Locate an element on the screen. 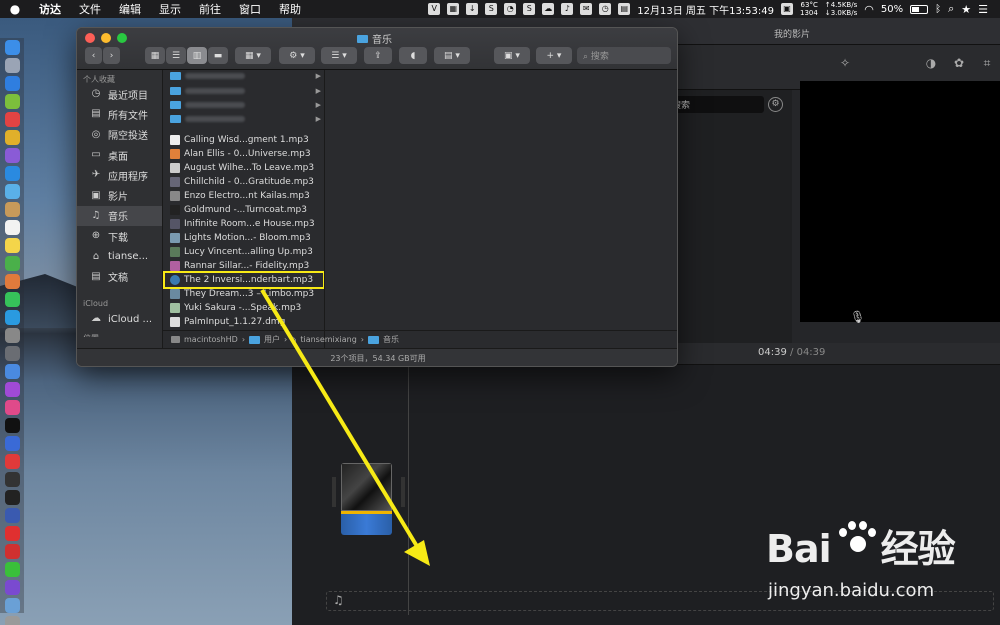  qq-dock-icon is located at coordinates (12, 317).